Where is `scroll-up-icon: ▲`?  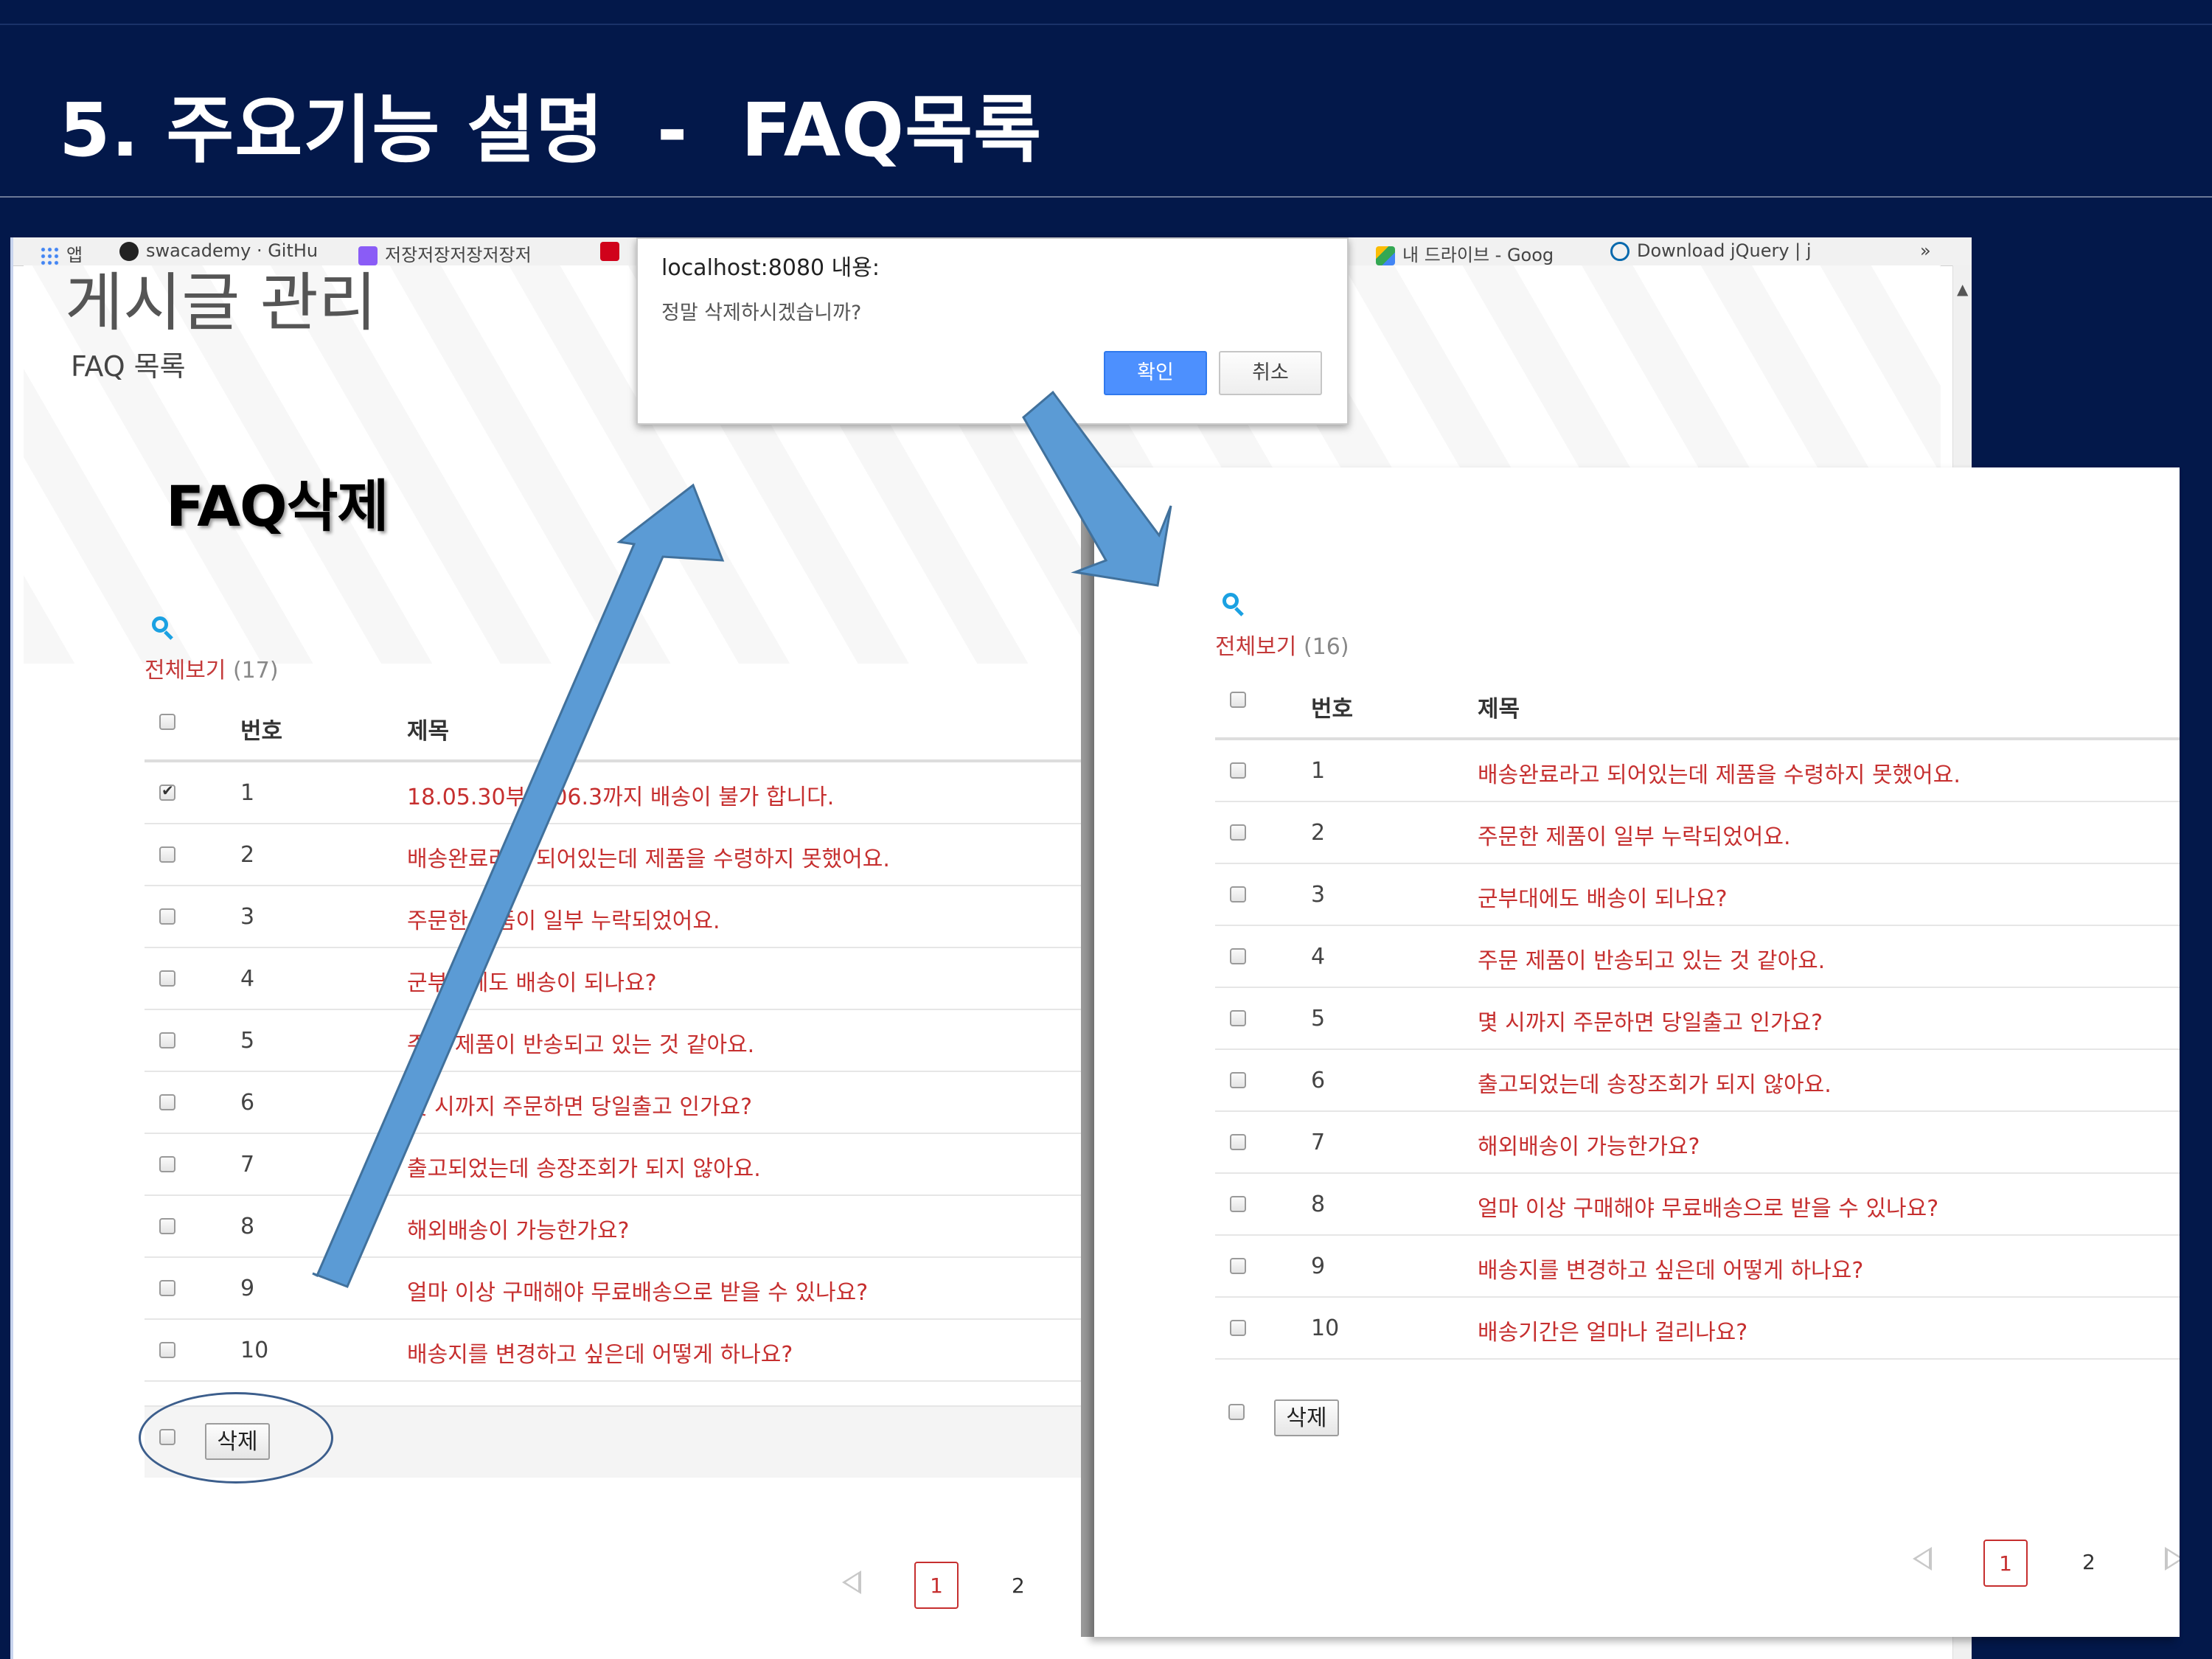
scroll-up-icon: ▲ is located at coordinates (1962, 289).